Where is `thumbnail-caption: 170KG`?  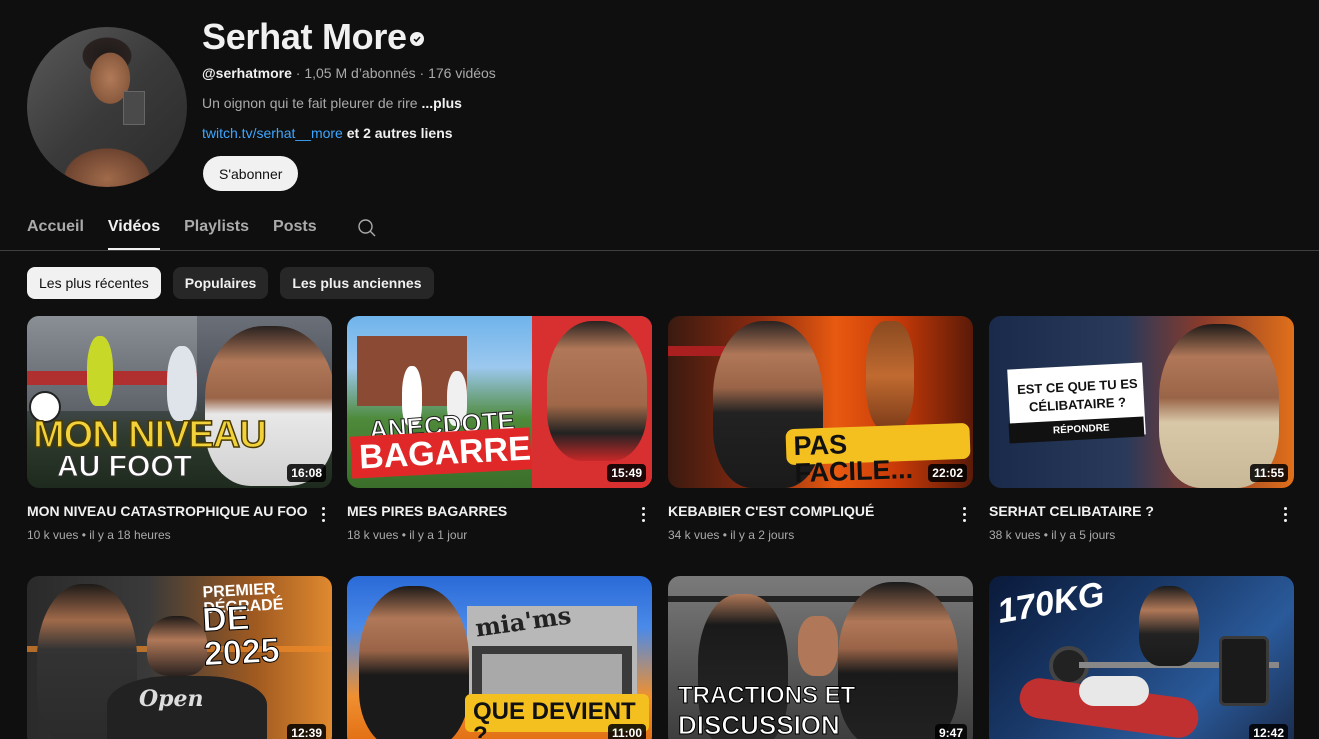 thumbnail-caption: 170KG is located at coordinates (1051, 604).